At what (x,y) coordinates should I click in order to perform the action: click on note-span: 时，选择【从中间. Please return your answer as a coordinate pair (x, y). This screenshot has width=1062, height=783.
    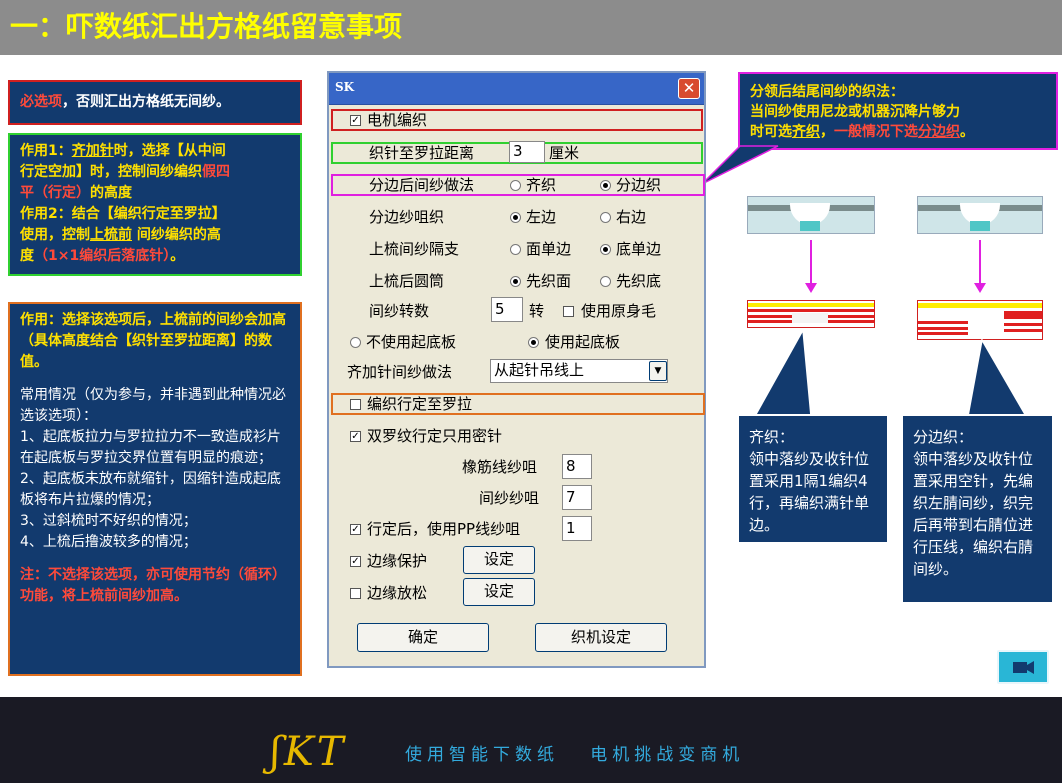
    Looking at the image, I should click on (169, 151).